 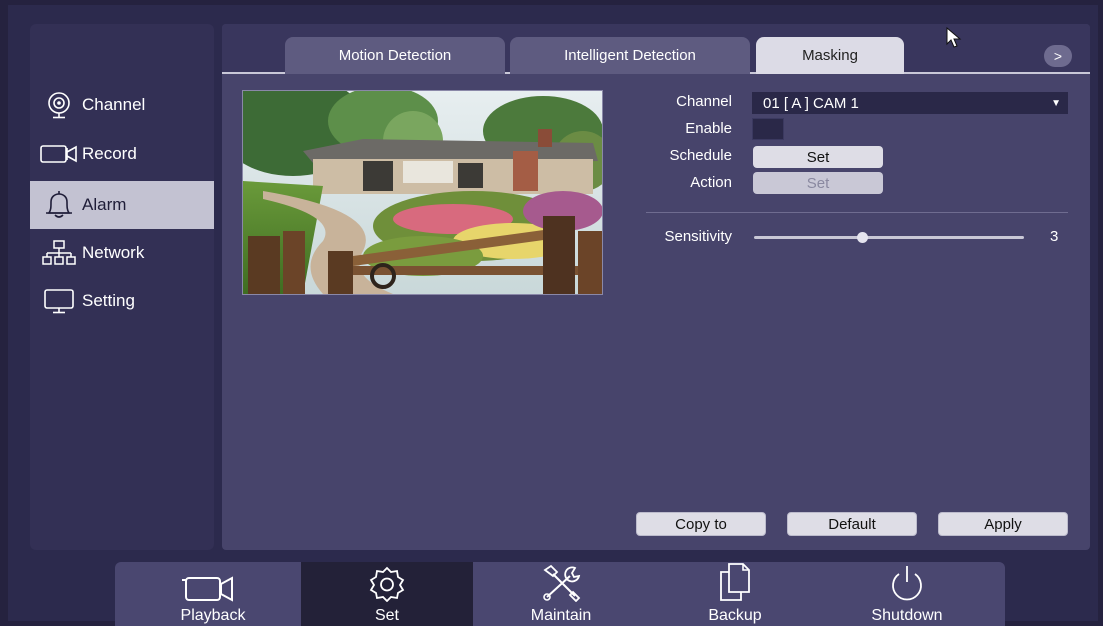 I want to click on dock-item-backup: Backup, so click(x=735, y=594).